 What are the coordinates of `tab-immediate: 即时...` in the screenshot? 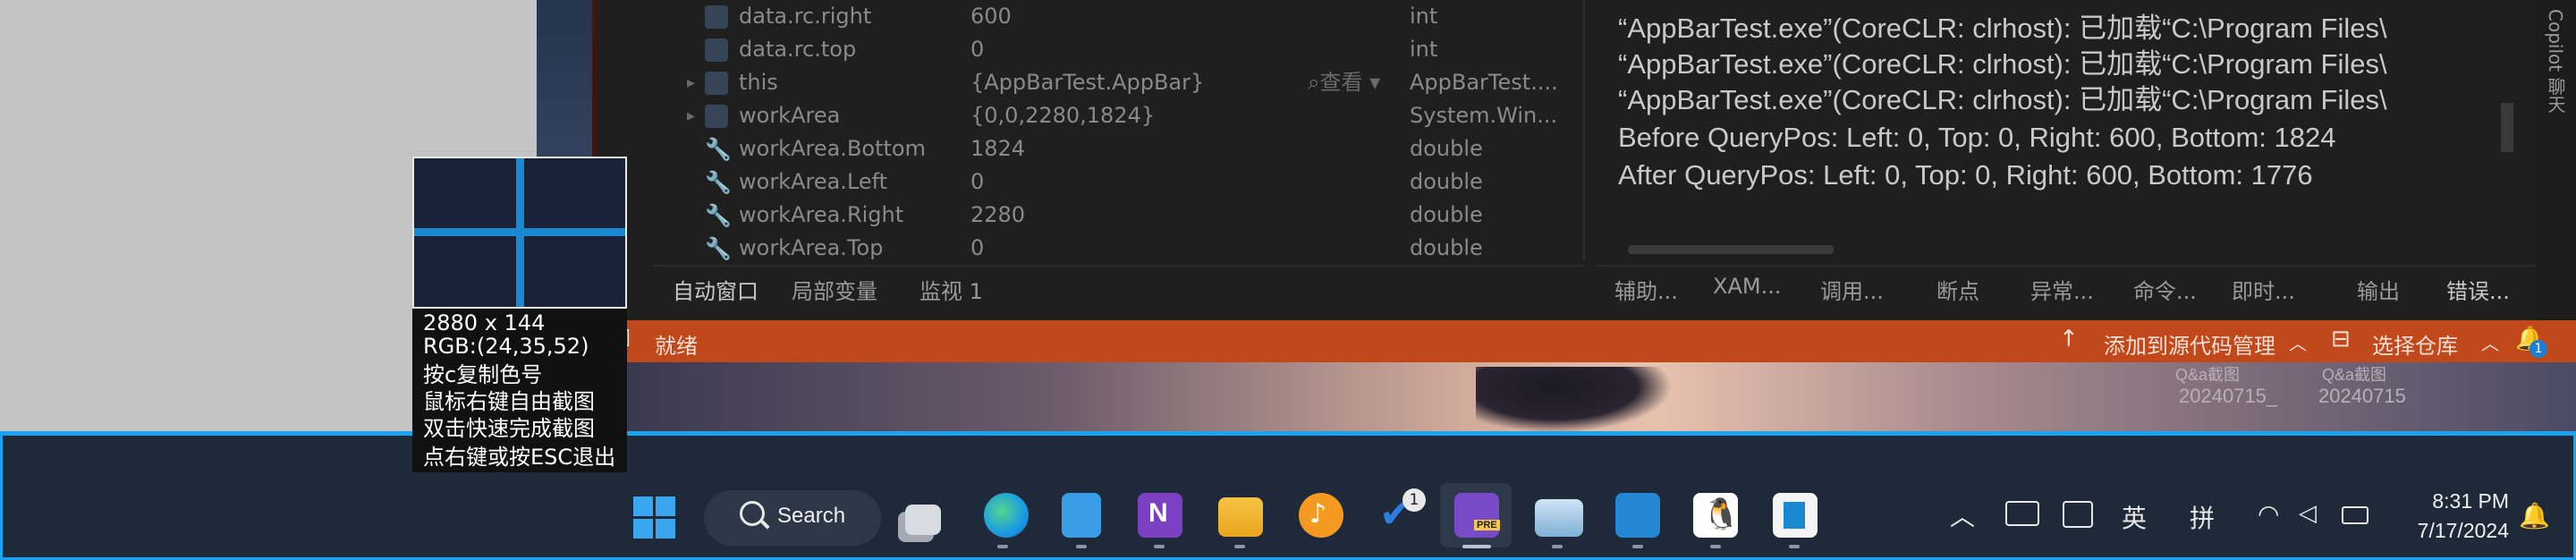 It's located at (2263, 289).